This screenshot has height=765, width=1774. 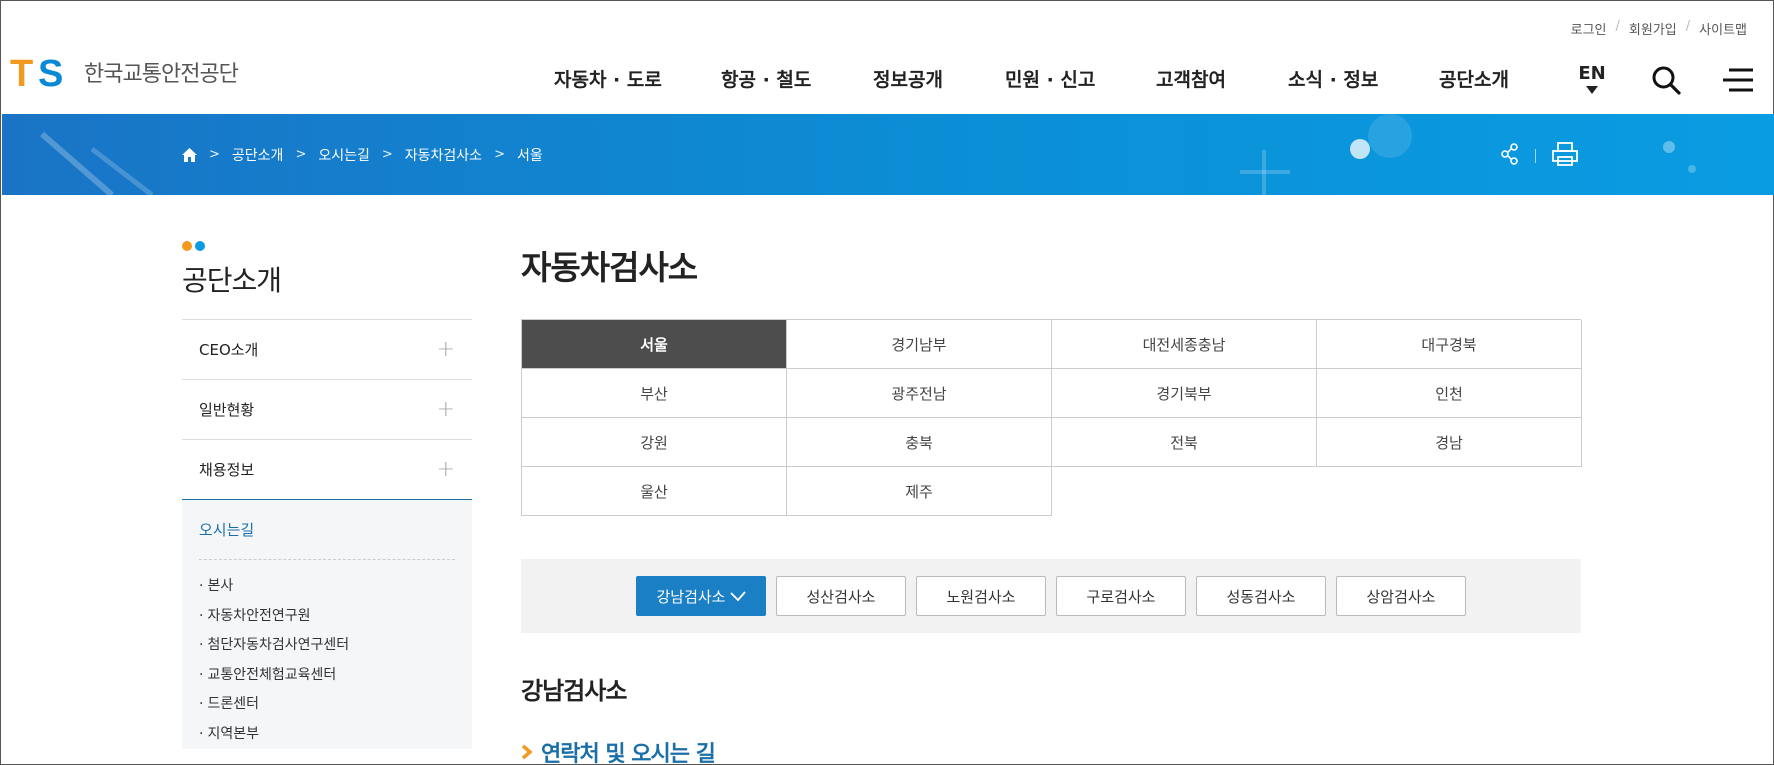 I want to click on station-tab-gangnam: 강남검사소, so click(x=701, y=596).